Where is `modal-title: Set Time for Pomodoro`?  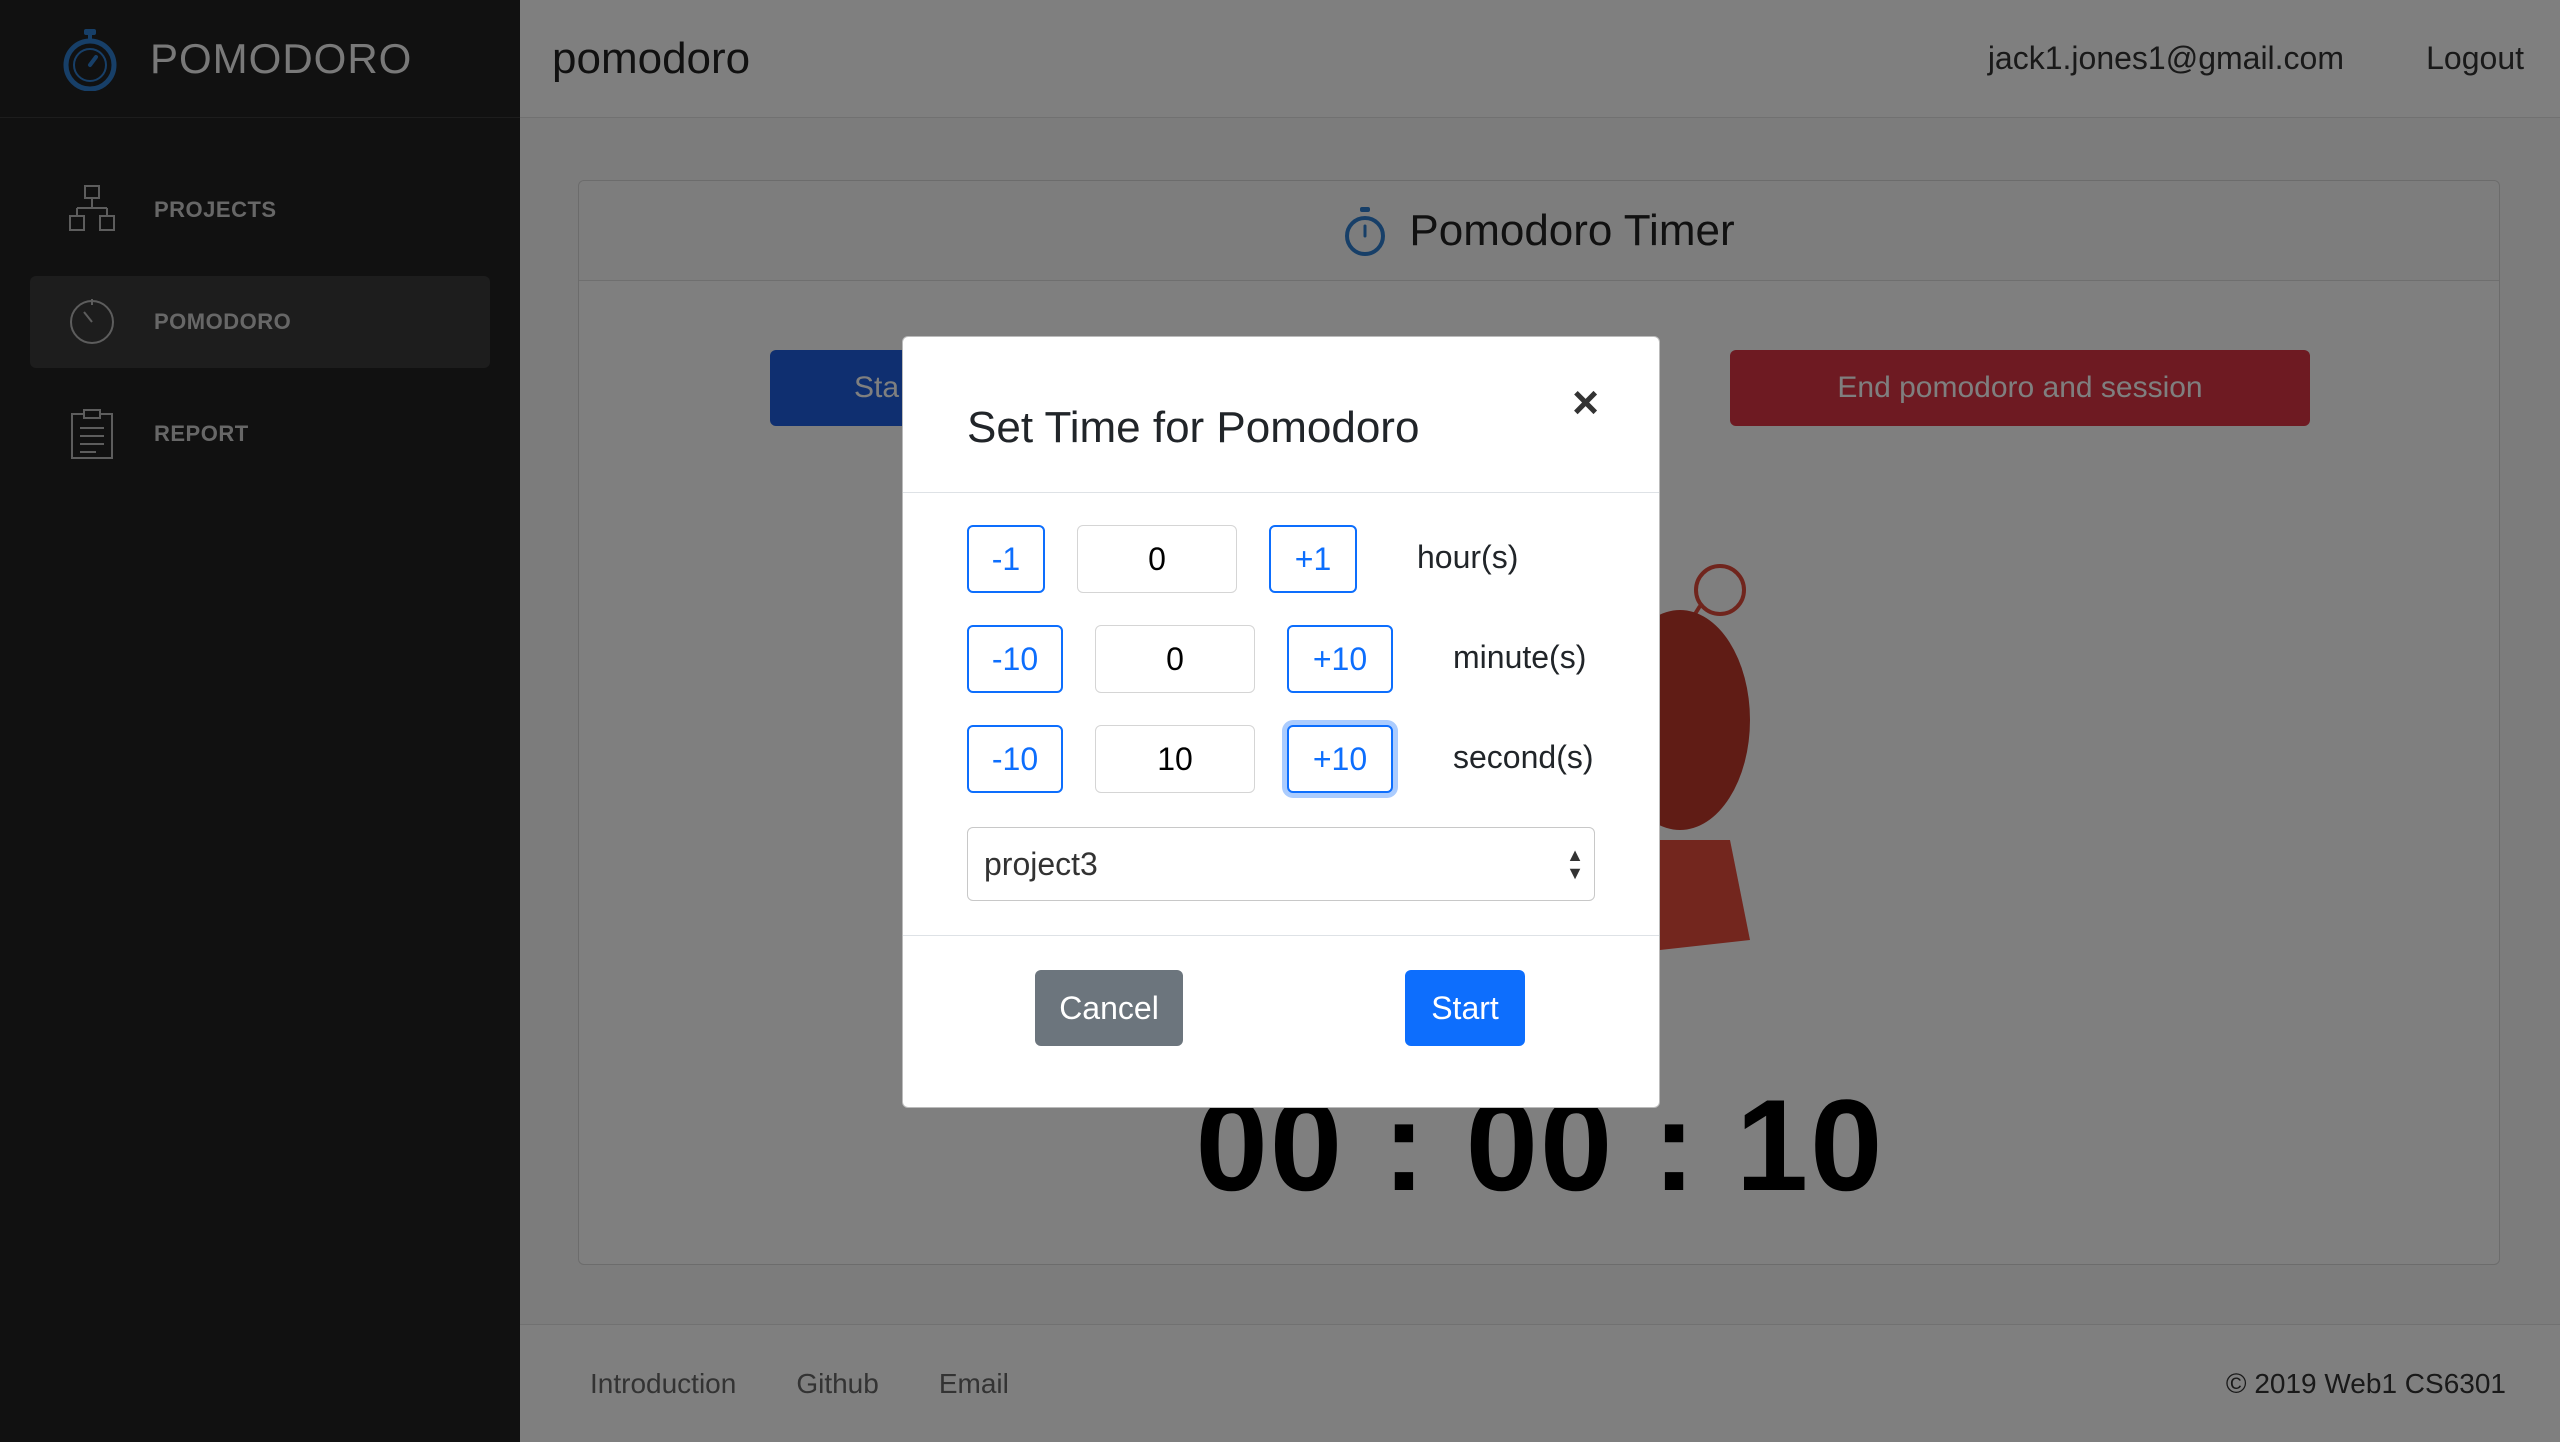 modal-title: Set Time for Pomodoro is located at coordinates (1193, 427).